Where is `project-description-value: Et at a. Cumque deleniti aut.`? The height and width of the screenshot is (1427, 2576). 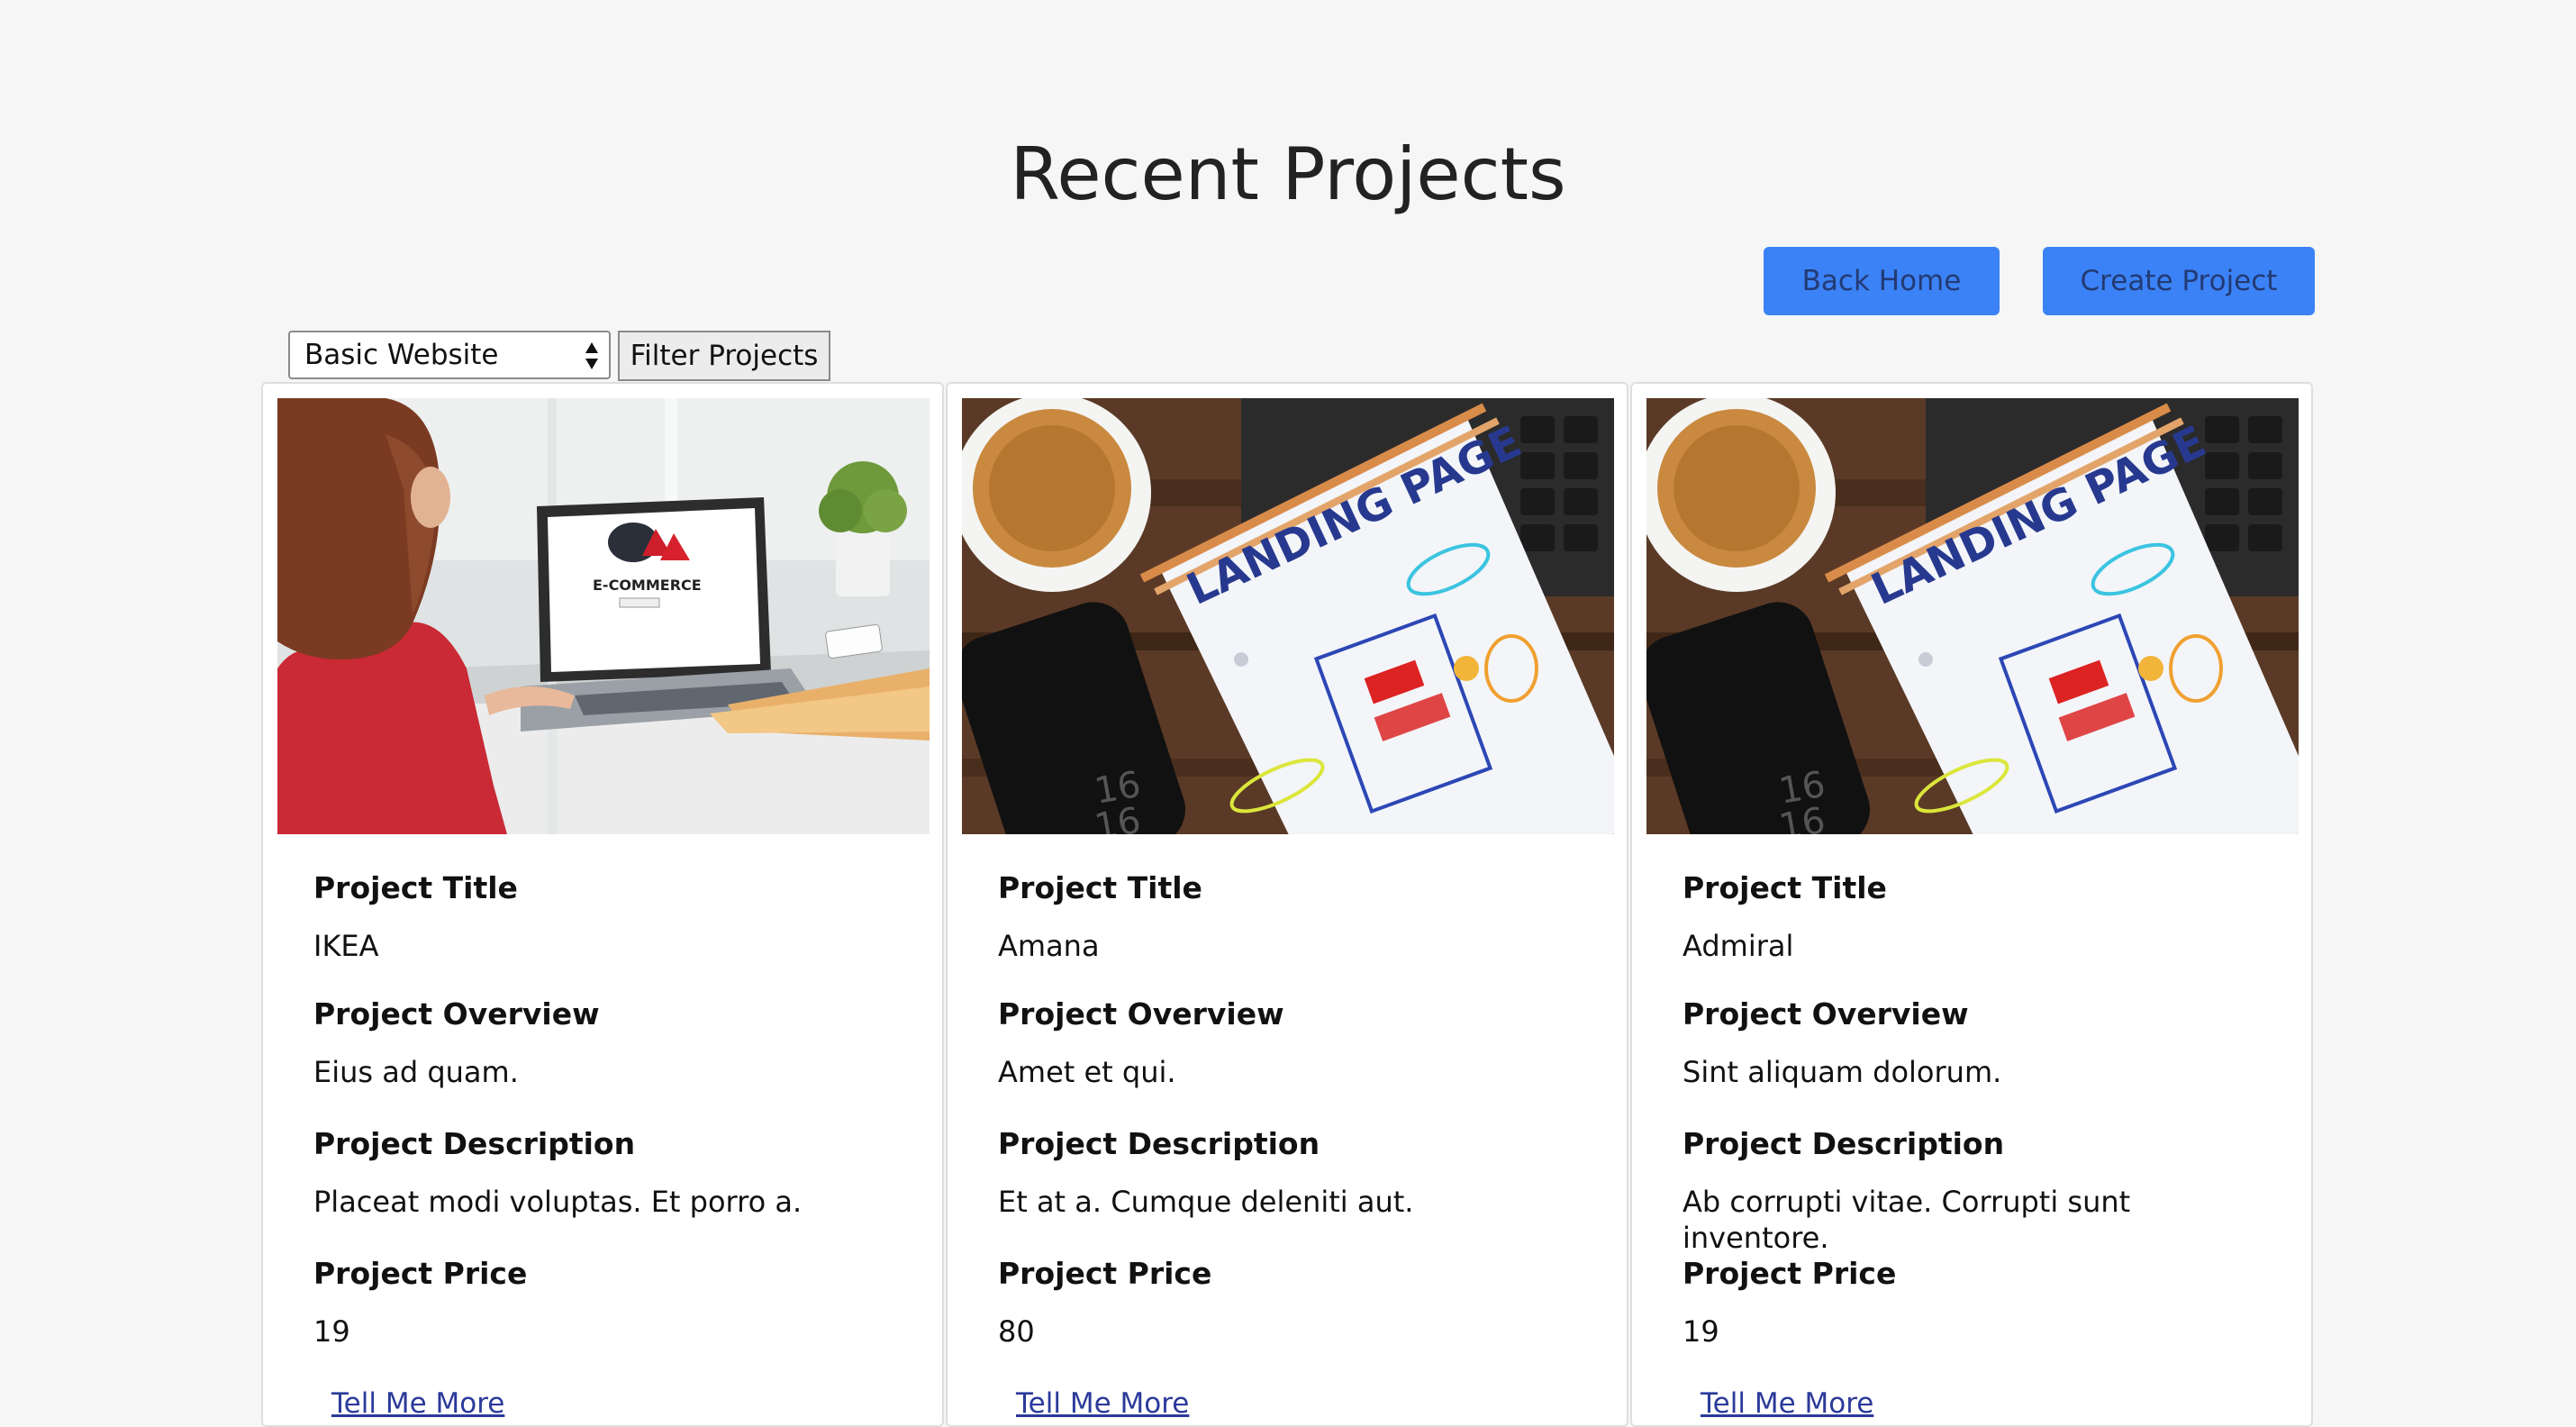
project-description-value: Et at a. Cumque deleniti aut. is located at coordinates (1206, 1202).